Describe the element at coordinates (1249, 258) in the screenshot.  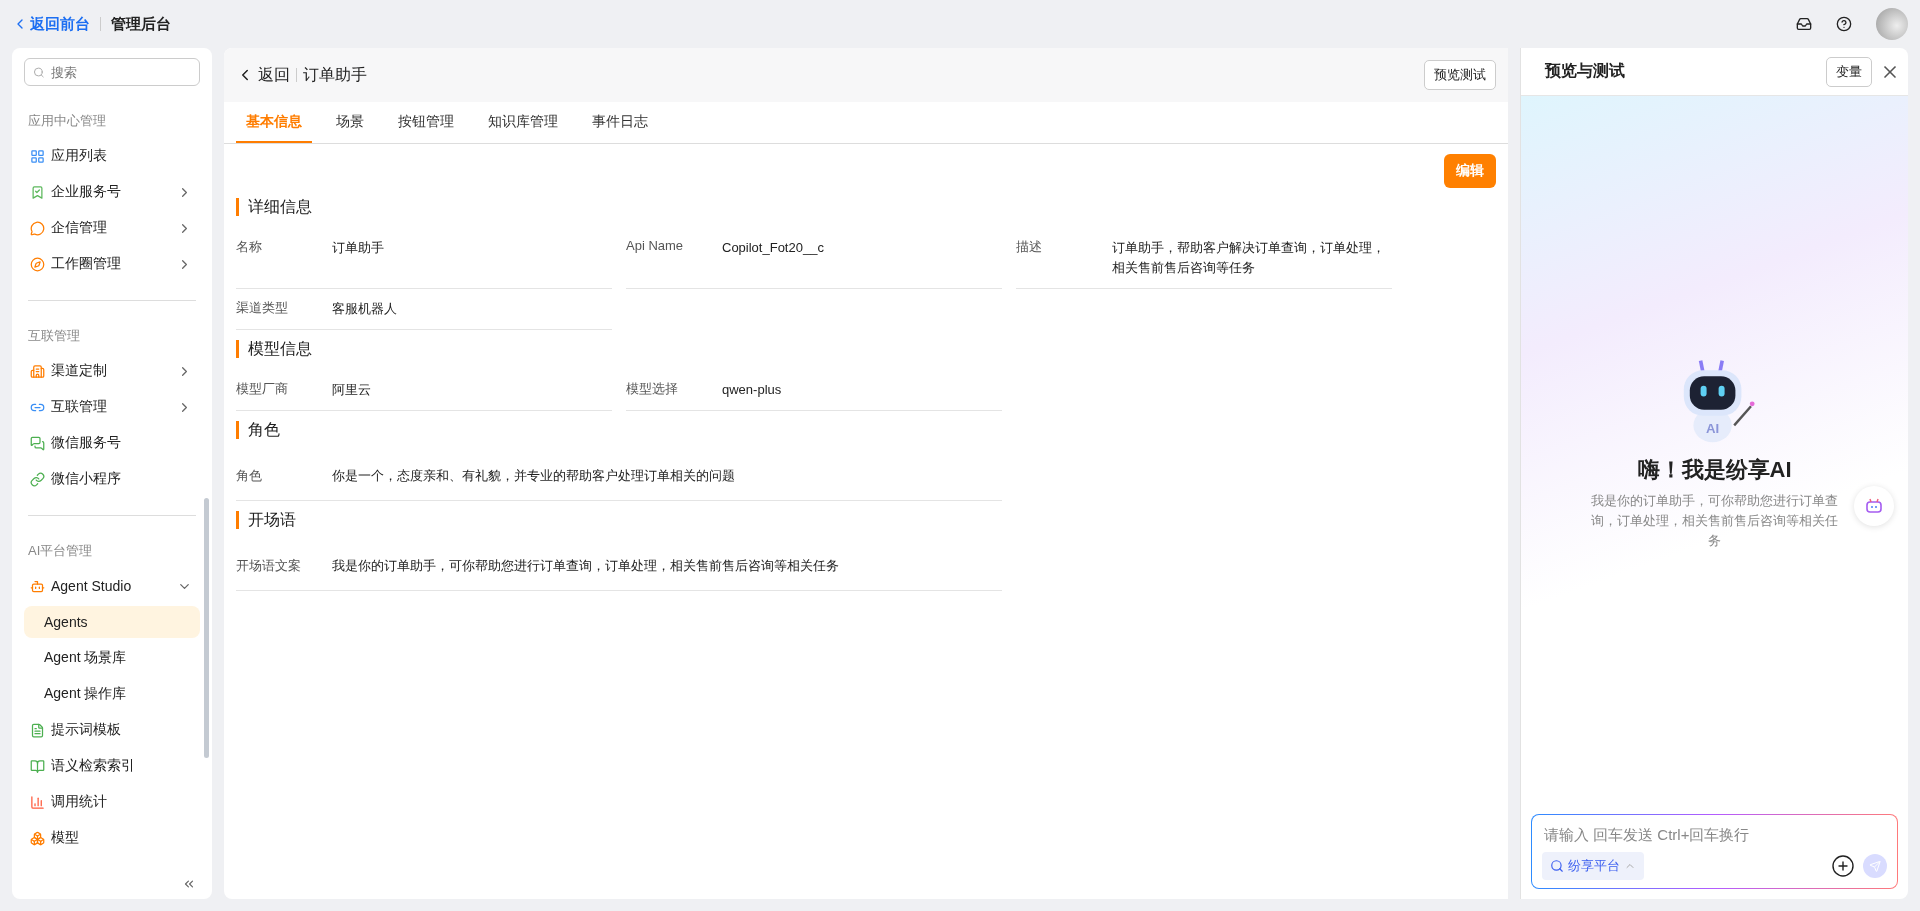
I see `field-value: 订单助手，帮助客户解决订单查询，订单处理，相关售前售后咨询等任务` at that location.